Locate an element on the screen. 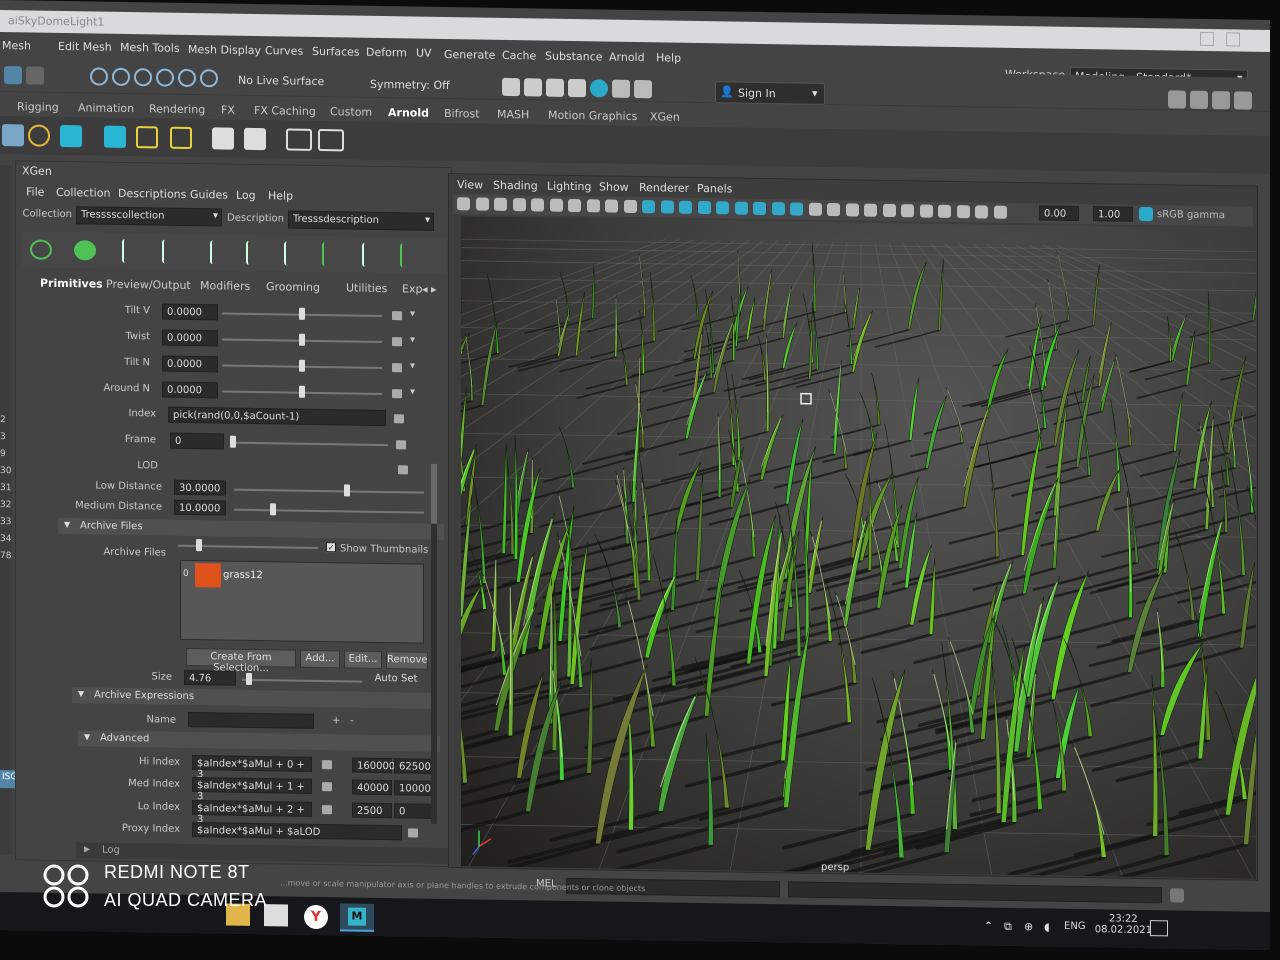  archive-expressions-section: Archive Expressions is located at coordinates (254, 698).